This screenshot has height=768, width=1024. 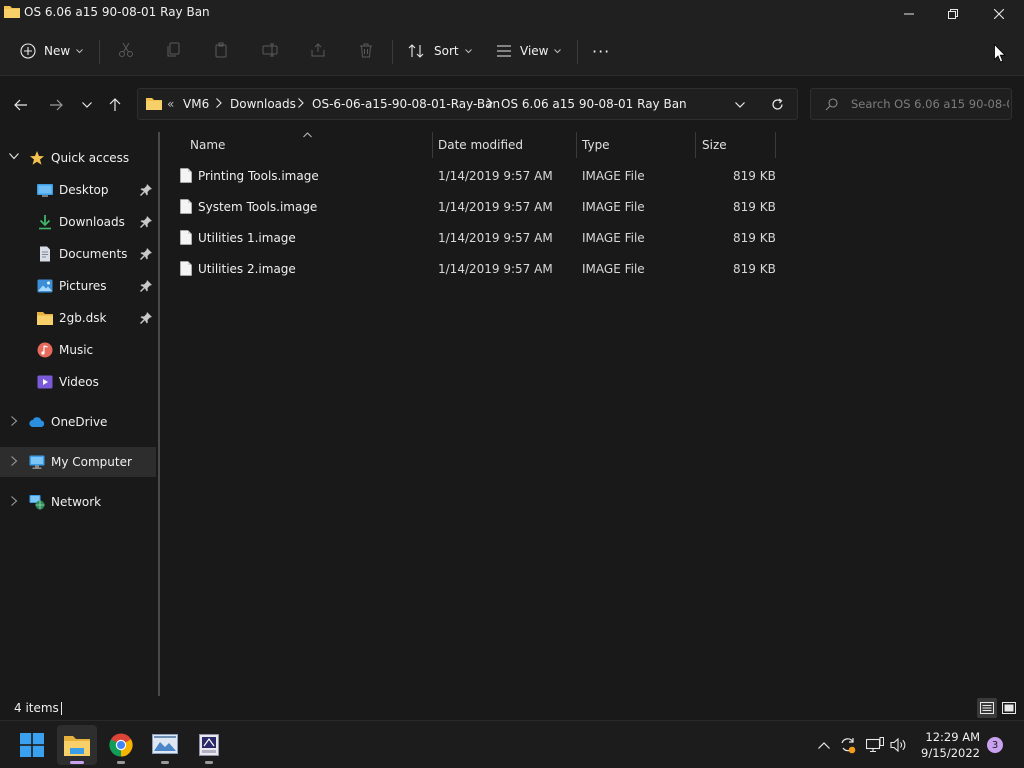 I want to click on view-button: View, so click(x=529, y=51).